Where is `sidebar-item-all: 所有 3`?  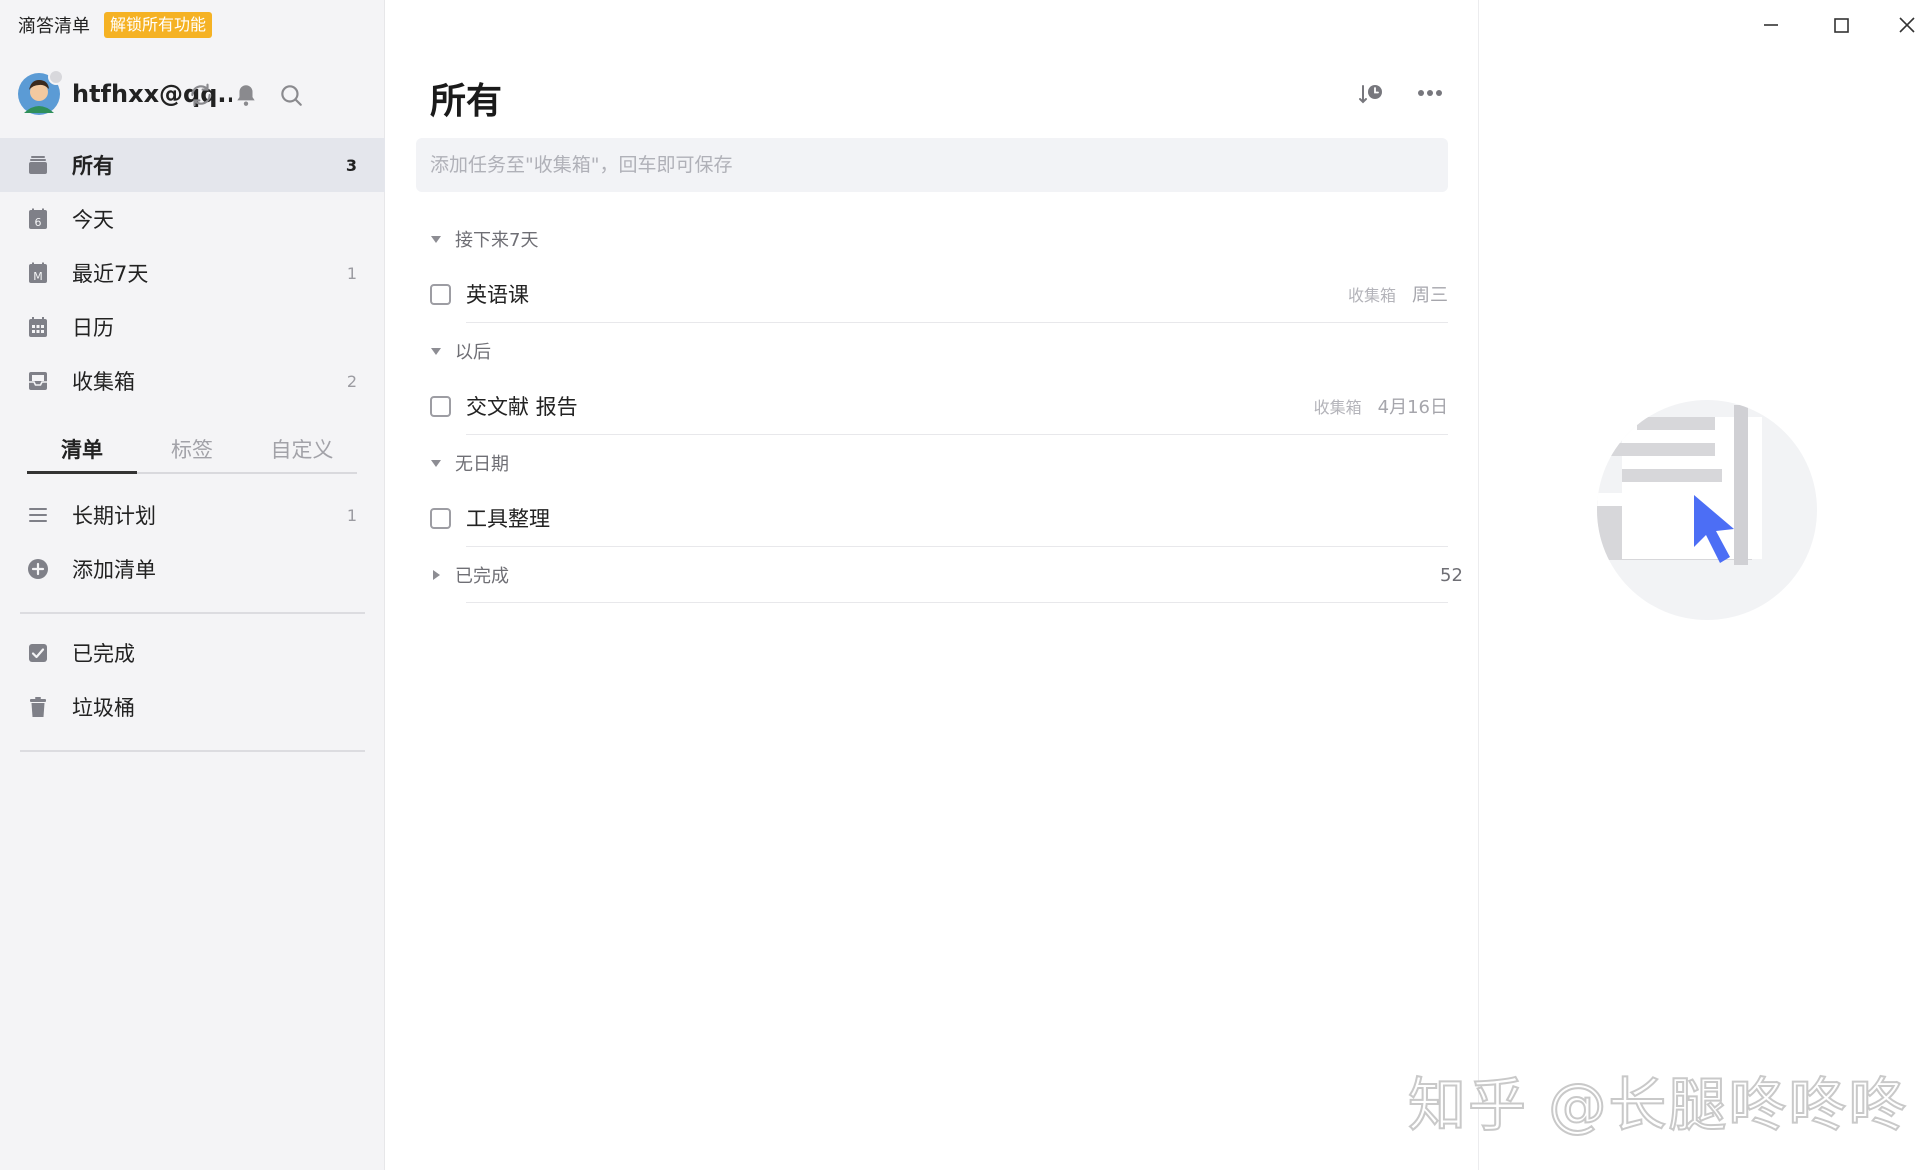 sidebar-item-all: 所有 3 is located at coordinates (192, 165).